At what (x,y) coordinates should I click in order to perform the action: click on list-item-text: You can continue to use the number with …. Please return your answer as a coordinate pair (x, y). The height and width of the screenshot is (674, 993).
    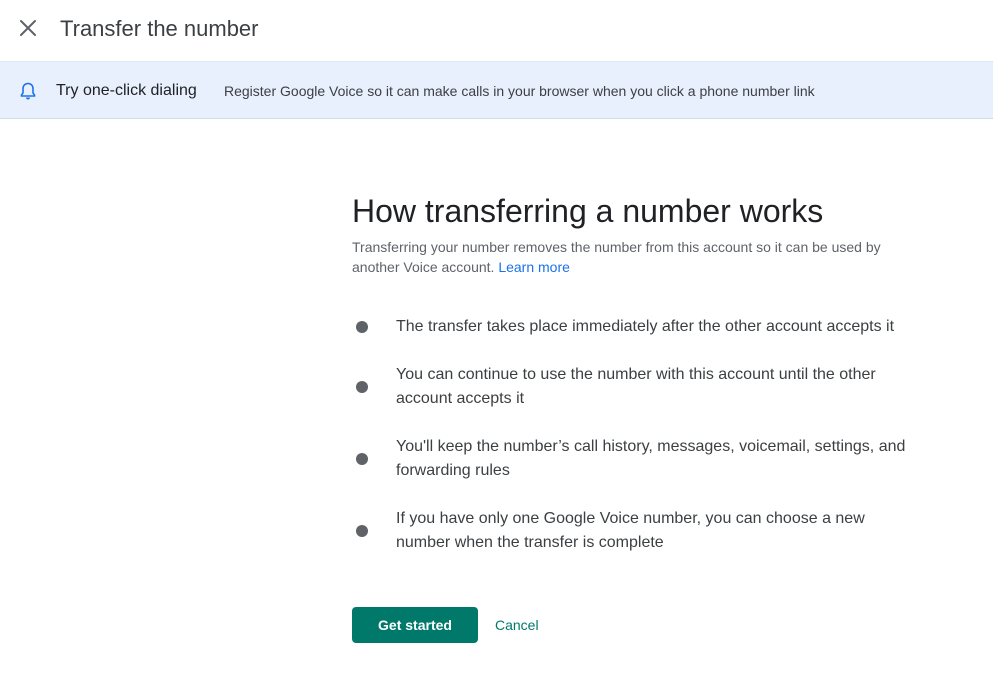
    Looking at the image, I should click on (636, 386).